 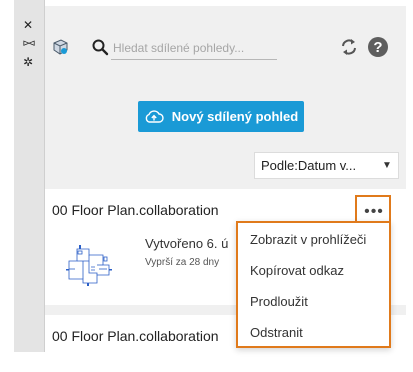 I want to click on close-icon: ✕, so click(x=28, y=25).